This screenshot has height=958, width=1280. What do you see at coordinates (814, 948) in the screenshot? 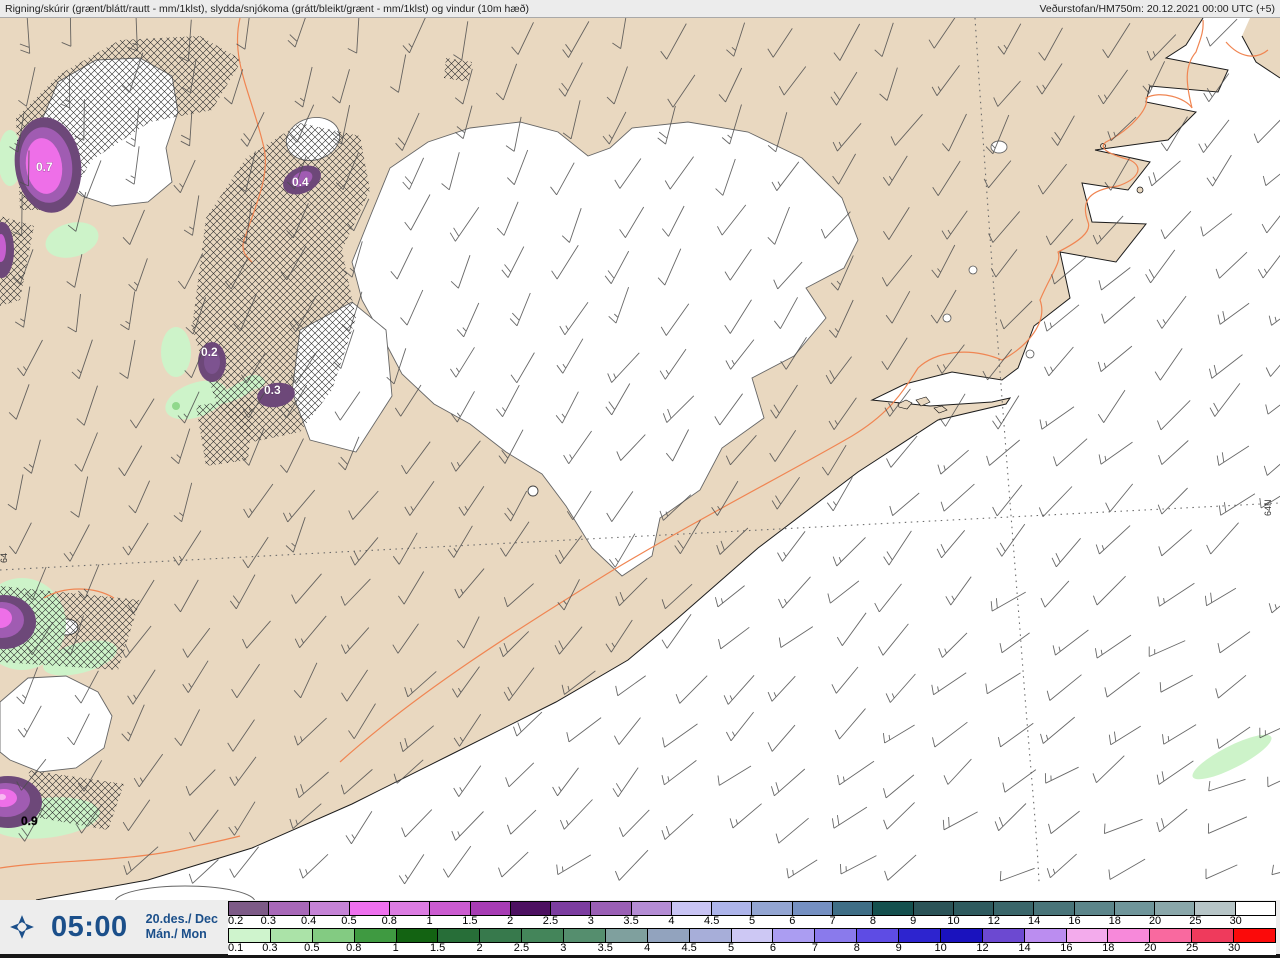
I see `legend-tick-label: 7` at bounding box center [814, 948].